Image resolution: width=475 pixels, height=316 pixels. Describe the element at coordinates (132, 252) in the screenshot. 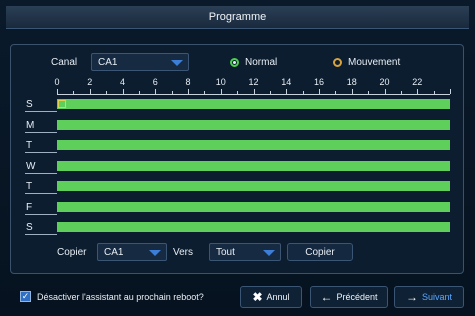

I see `copy-source-select: CA1` at that location.